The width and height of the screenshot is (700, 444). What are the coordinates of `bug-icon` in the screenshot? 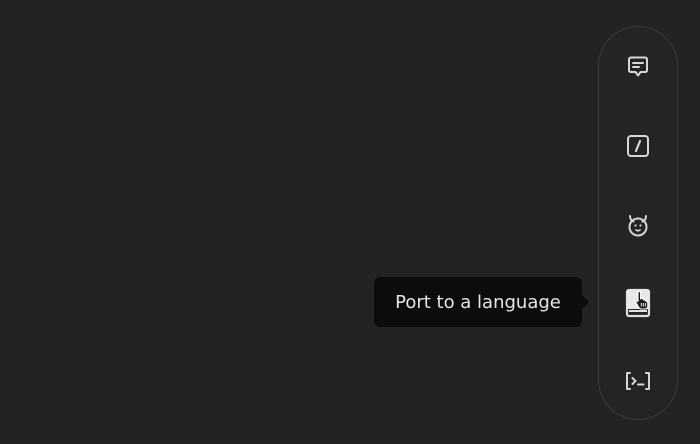 It's located at (638, 226).